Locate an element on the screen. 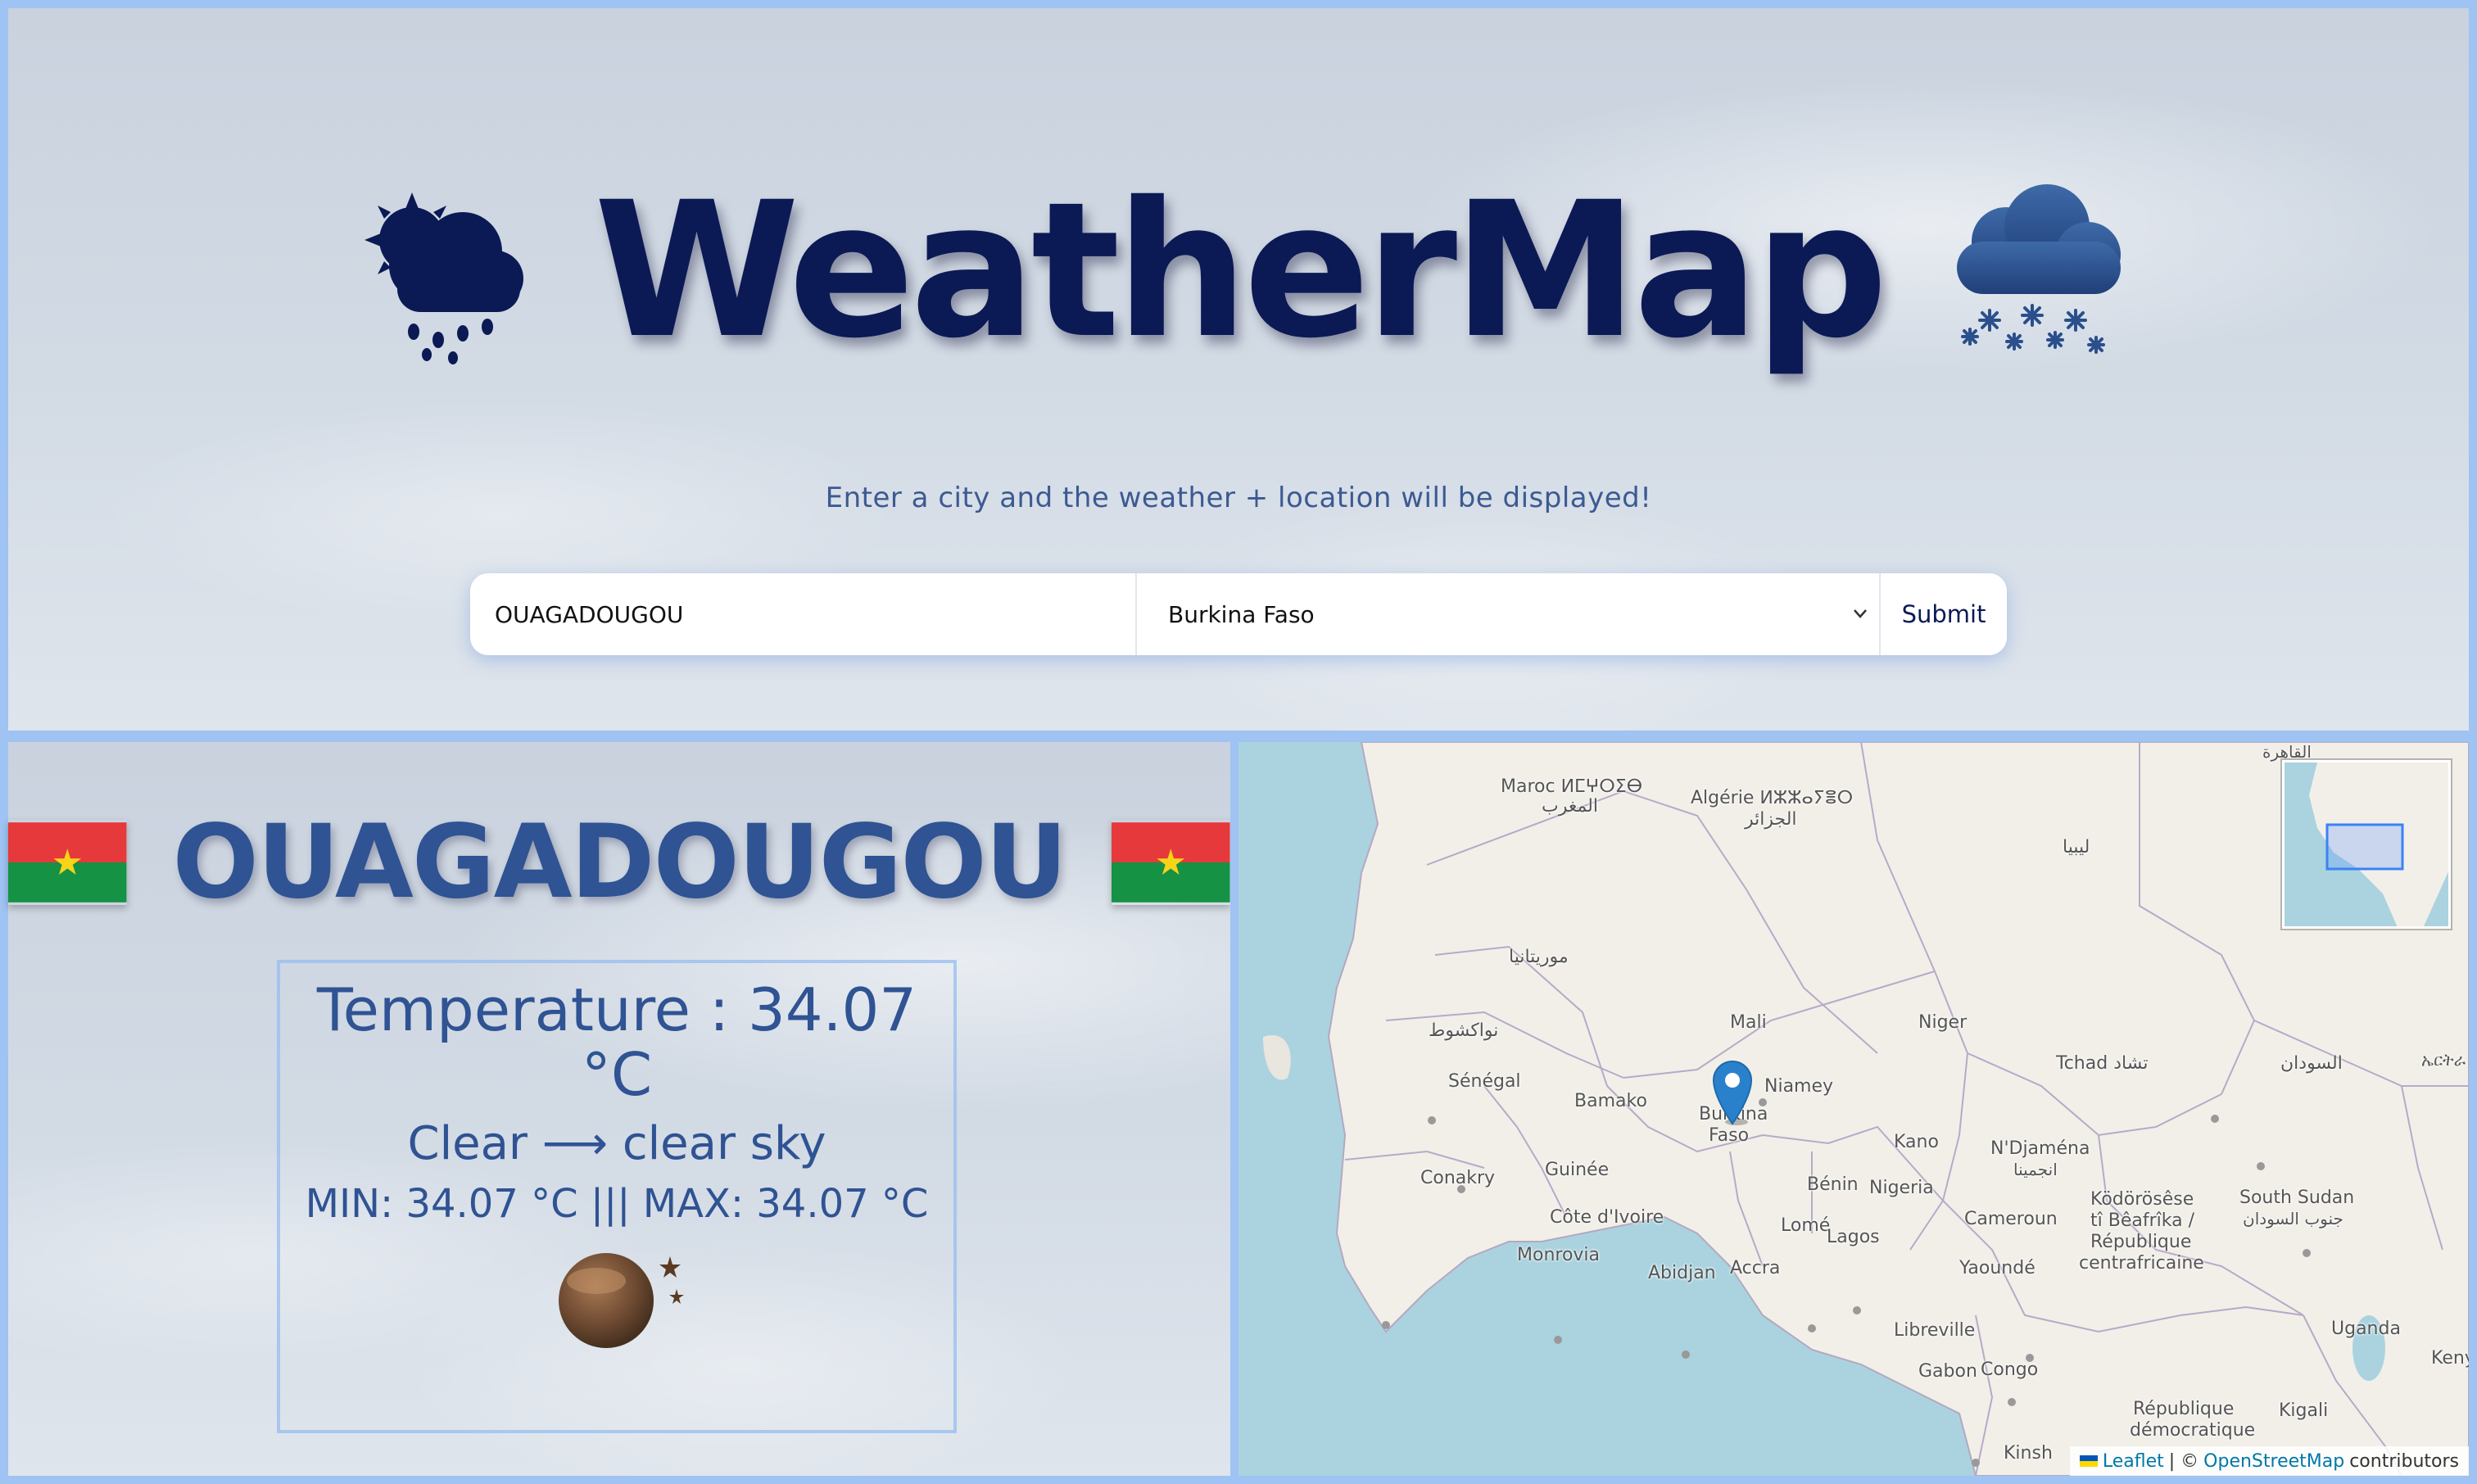 This screenshot has height=1484, width=2477. openstreetmap-link: OpenStreetMap is located at coordinates (2273, 1461).